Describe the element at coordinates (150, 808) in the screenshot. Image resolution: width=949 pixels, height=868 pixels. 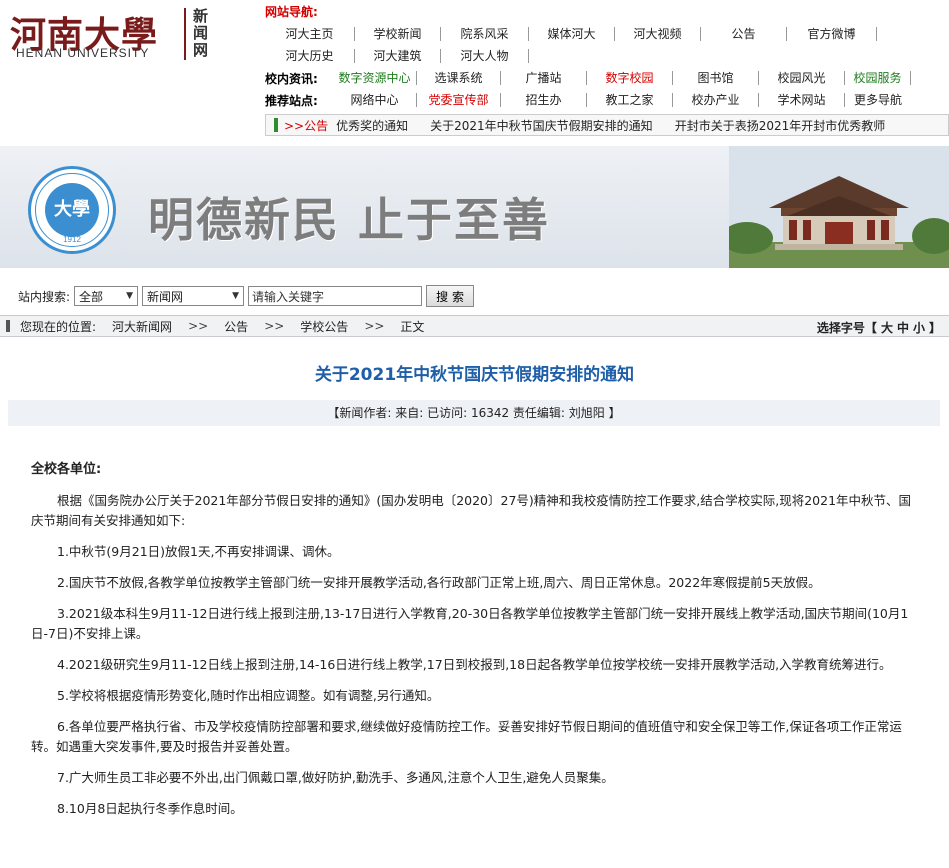
I see `article-paragraph: 8.10月8日起执行冬季作息时间。` at that location.